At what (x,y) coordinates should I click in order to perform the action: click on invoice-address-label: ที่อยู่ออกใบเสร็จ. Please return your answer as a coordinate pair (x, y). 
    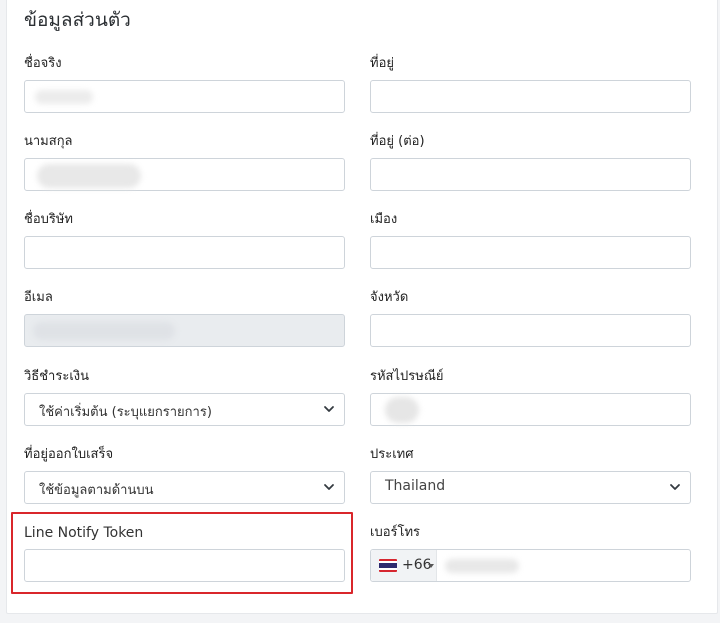
    Looking at the image, I should click on (69, 454).